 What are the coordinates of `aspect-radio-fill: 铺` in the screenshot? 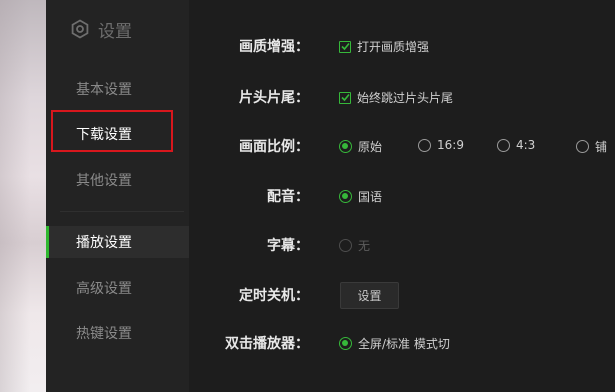 It's located at (591, 146).